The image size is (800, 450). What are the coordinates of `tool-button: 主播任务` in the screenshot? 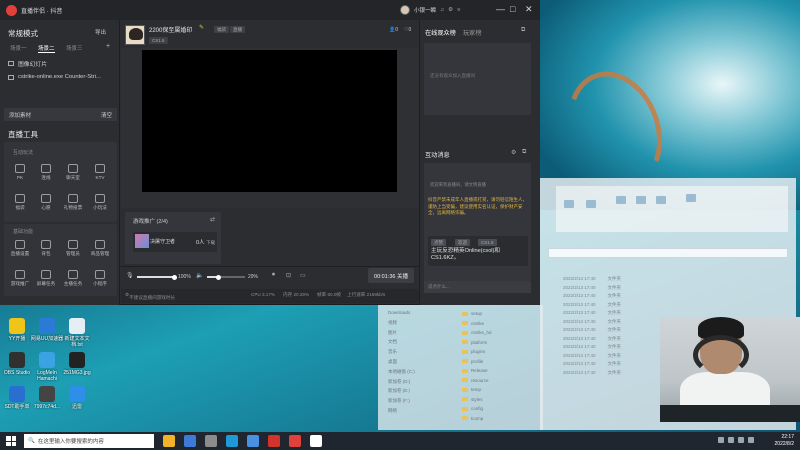 It's located at (73, 278).